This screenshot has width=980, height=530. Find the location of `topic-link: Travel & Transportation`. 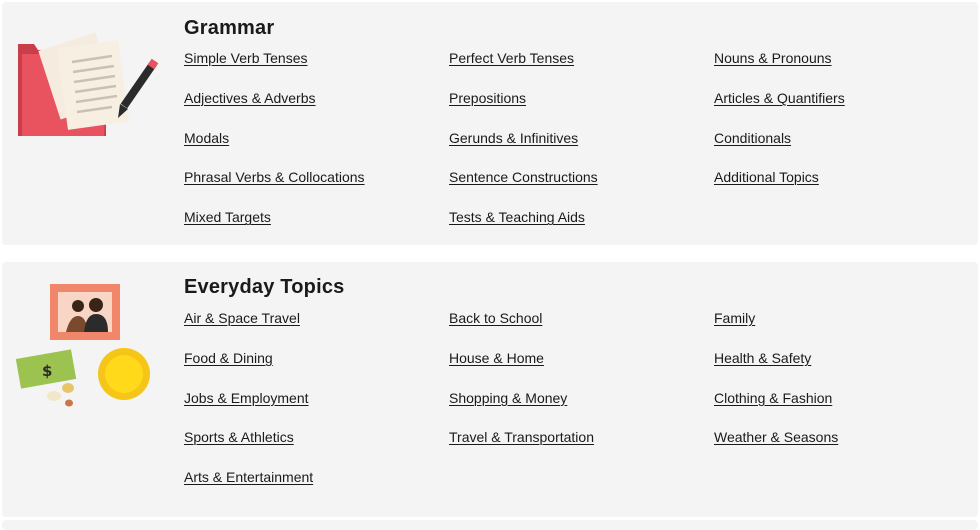

topic-link: Travel & Transportation is located at coordinates (521, 437).